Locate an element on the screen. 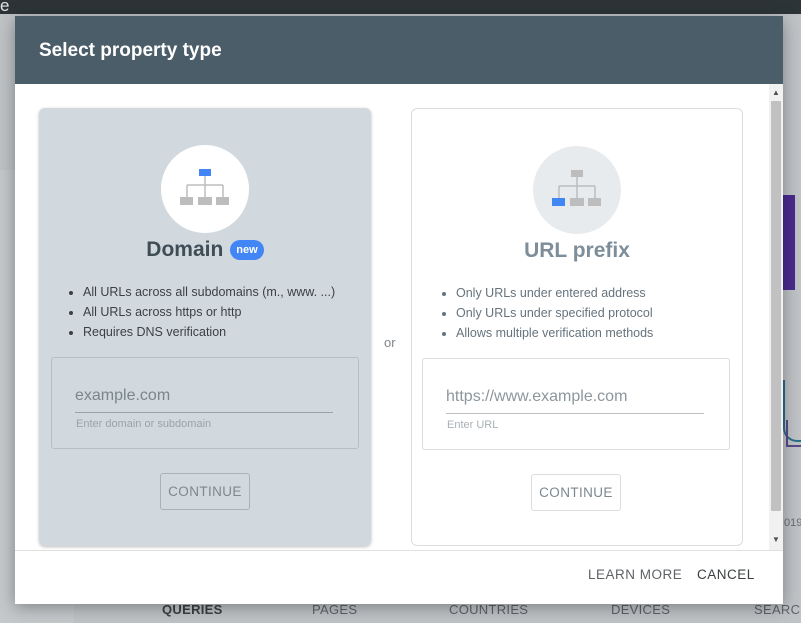 Image resolution: width=801 pixels, height=623 pixels. background-tab-queries: QUERIES is located at coordinates (192, 609).